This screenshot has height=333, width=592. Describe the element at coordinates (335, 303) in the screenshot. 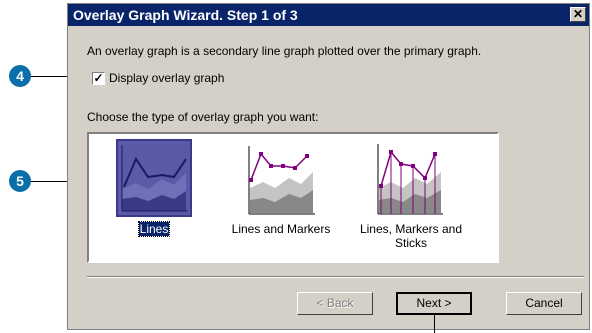

I see `back-button: < Back` at that location.